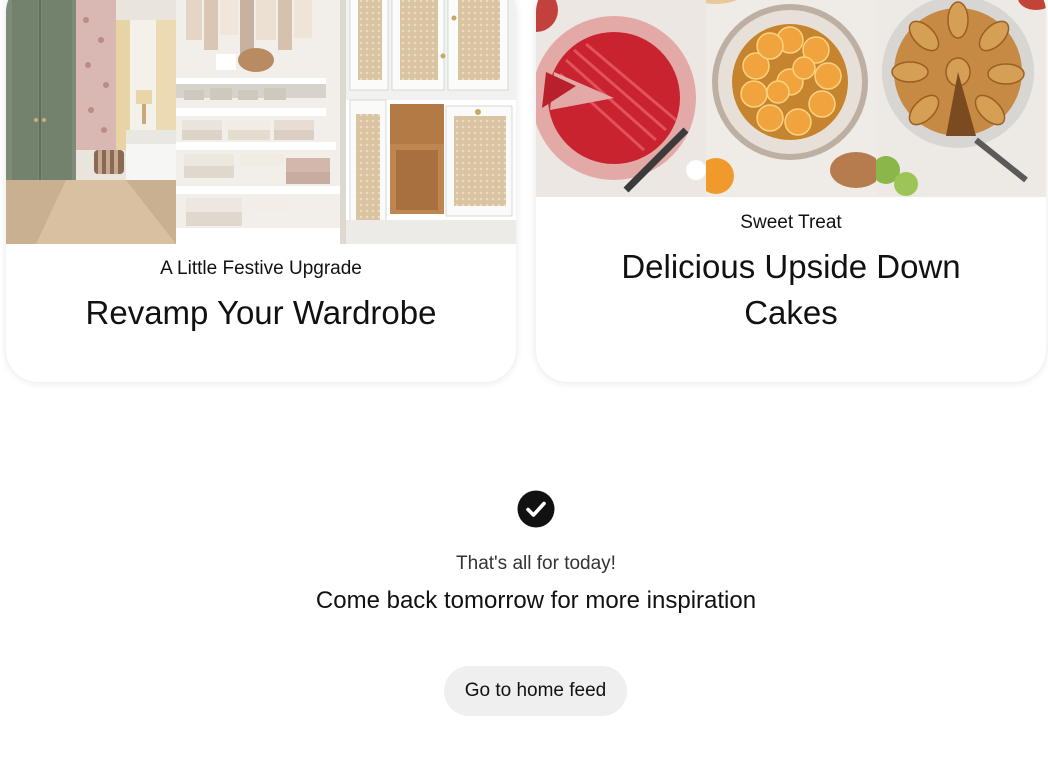 Image resolution: width=1048 pixels, height=774 pixels. What do you see at coordinates (536, 509) in the screenshot?
I see `checkmark-circle-icon` at bounding box center [536, 509].